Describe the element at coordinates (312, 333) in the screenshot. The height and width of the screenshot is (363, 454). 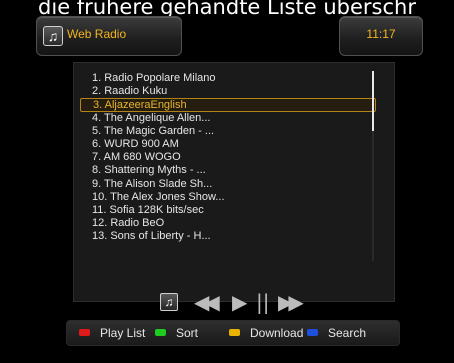
I see `blue-key-icon` at that location.